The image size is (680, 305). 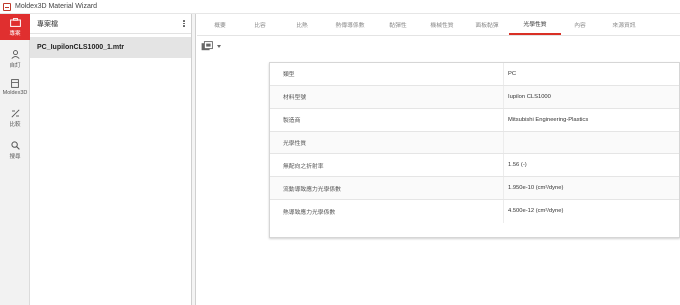 I want to click on app-logo-icon, so click(x=7, y=6).